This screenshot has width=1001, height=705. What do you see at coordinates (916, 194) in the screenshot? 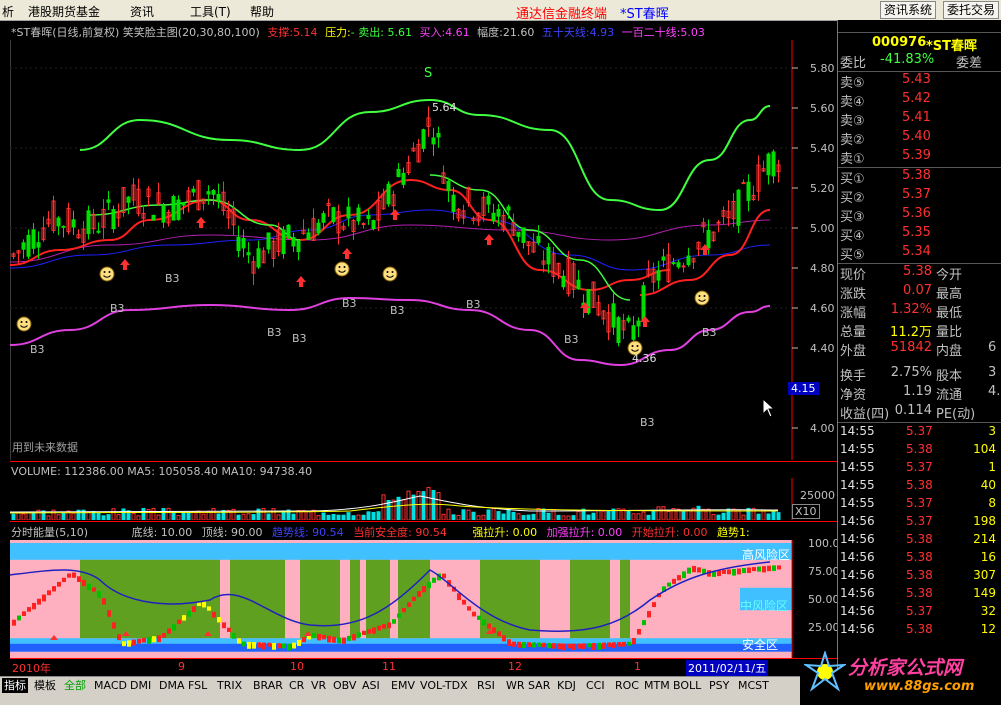
I see `buy-level-price: 5.37` at bounding box center [916, 194].